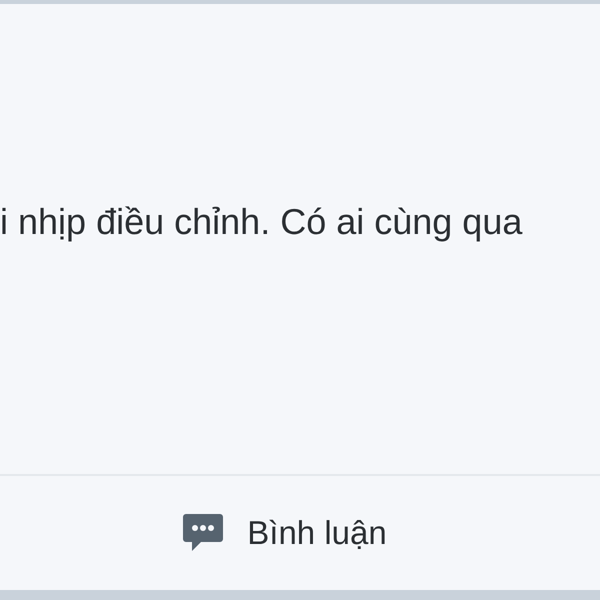 Image resolution: width=600 pixels, height=600 pixels. I want to click on post-text: i nhịp điều chỉnh. Có ai cùng qua, so click(261, 222).